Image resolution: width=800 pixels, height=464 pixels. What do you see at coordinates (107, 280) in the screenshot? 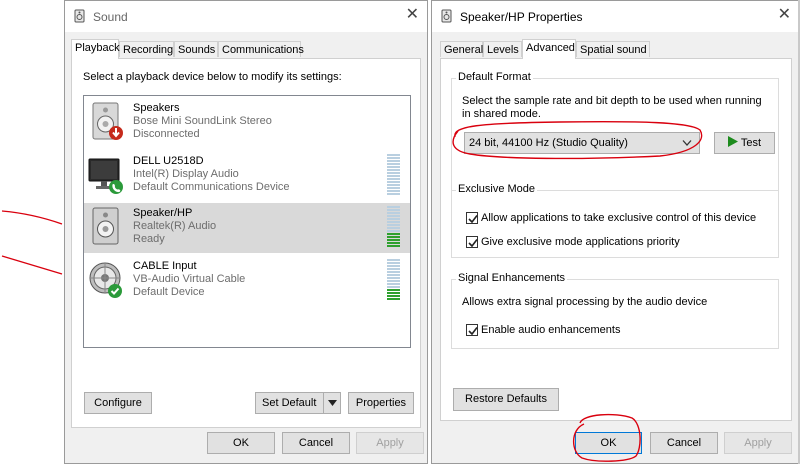
I see `cable-default-icon` at bounding box center [107, 280].